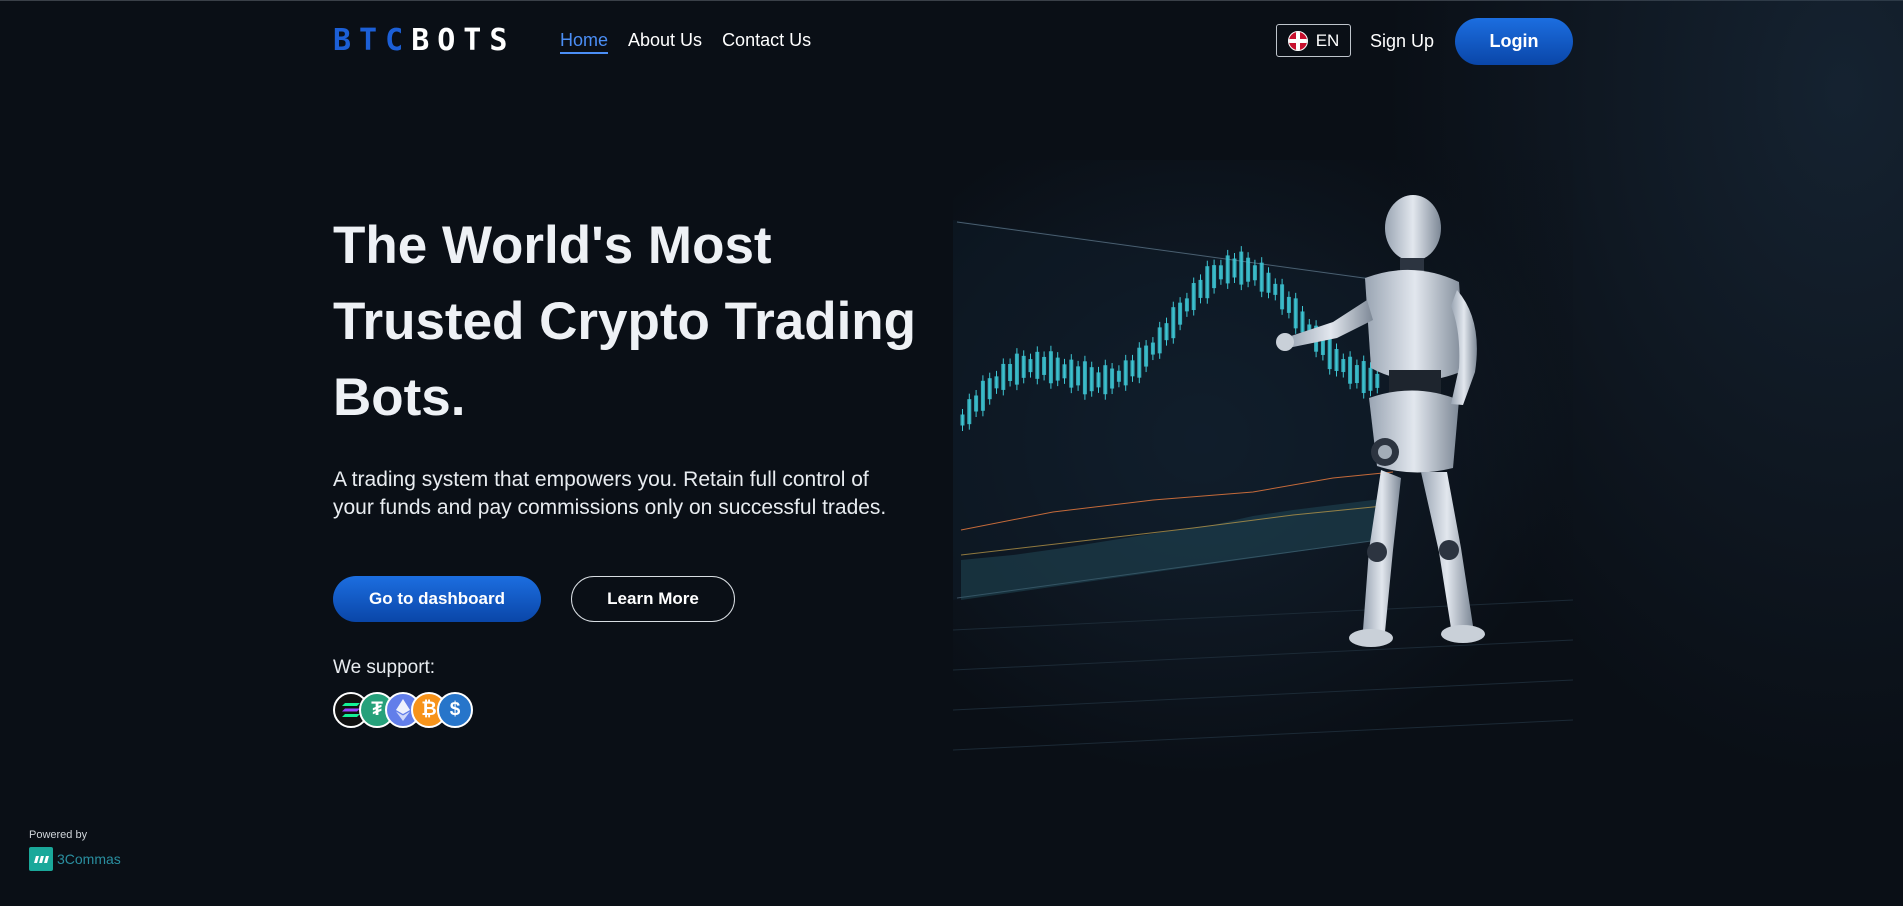 The width and height of the screenshot is (1903, 906). Describe the element at coordinates (384, 667) in the screenshot. I see `support-label: We support:` at that location.